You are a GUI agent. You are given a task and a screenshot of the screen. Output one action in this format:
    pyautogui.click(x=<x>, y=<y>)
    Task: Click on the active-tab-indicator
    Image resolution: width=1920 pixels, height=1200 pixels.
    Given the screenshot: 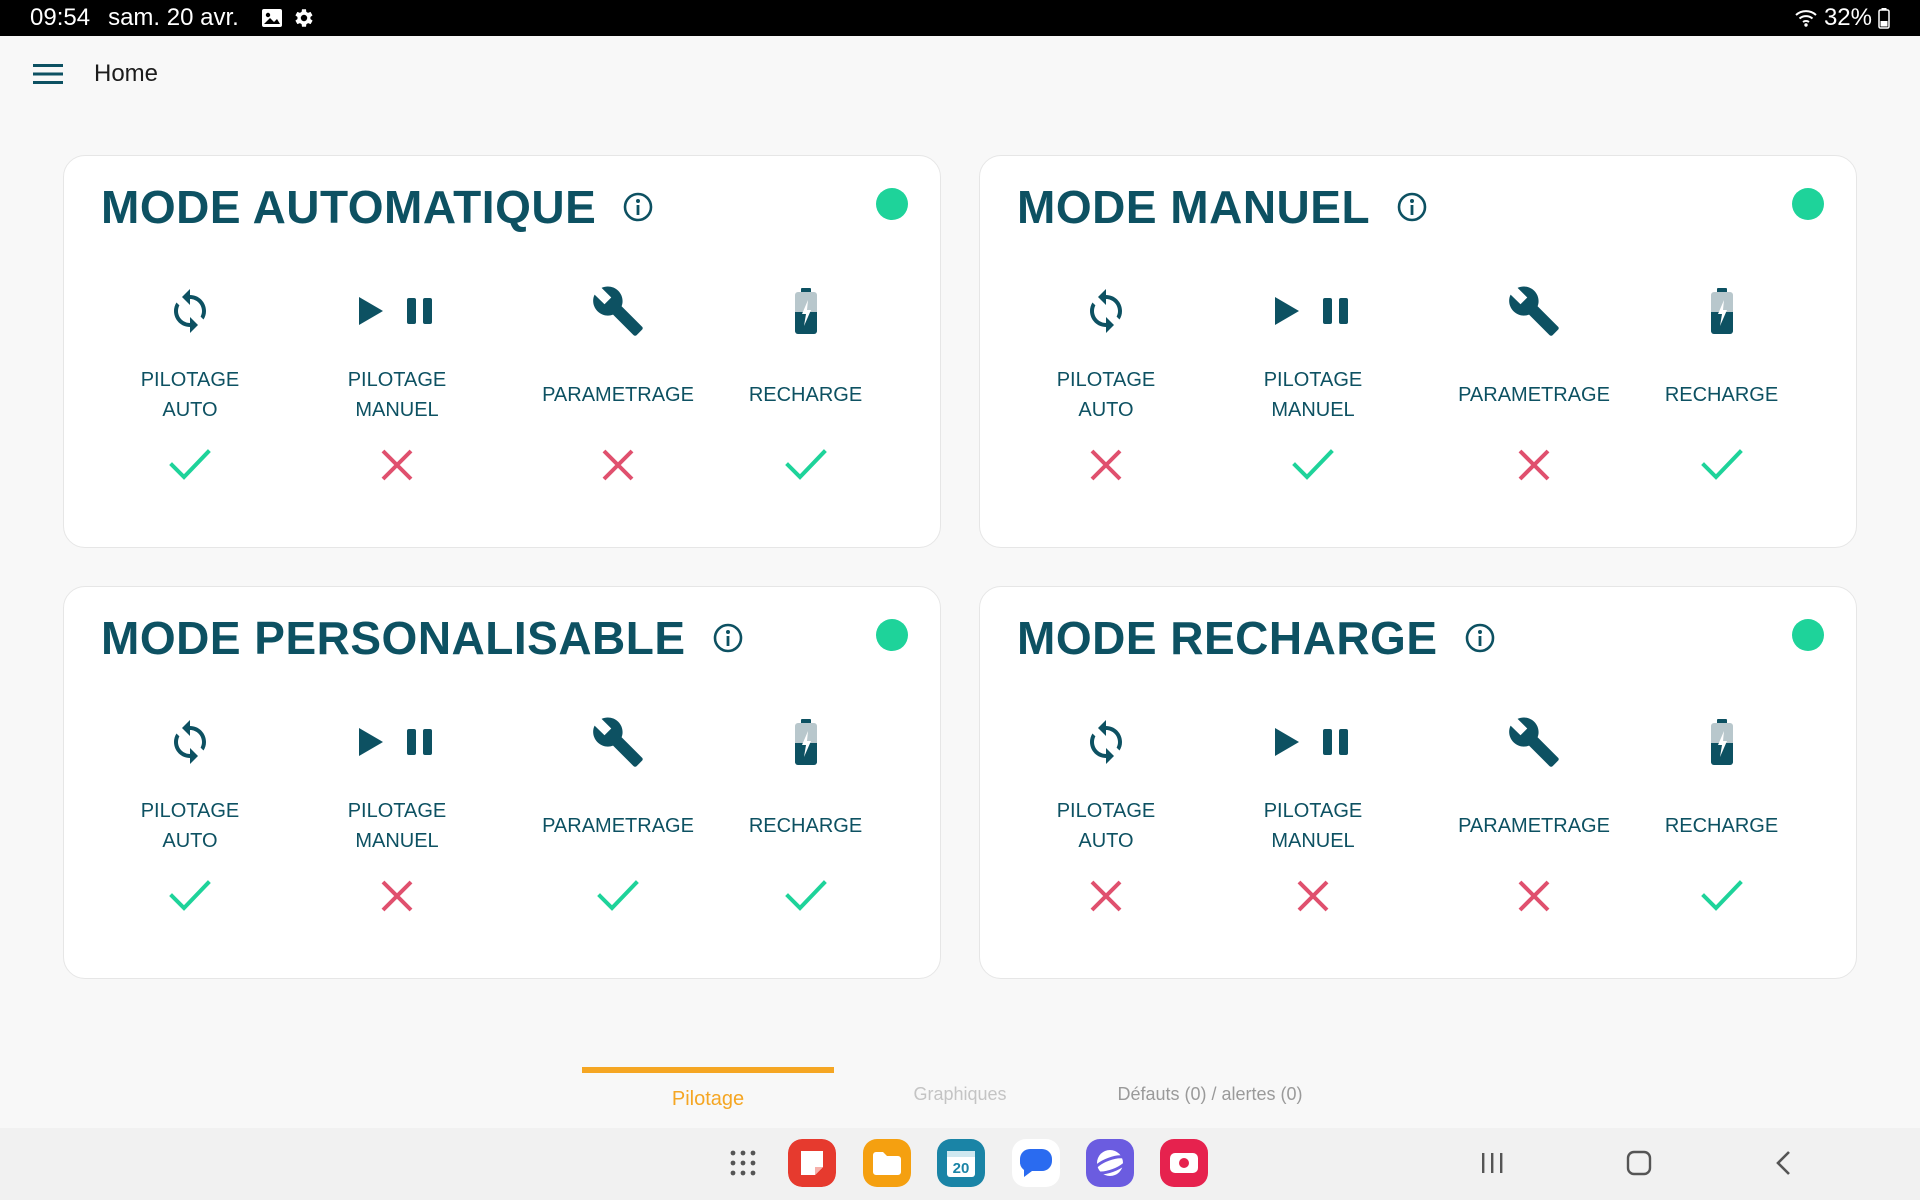 What is the action you would take?
    pyautogui.click(x=708, y=1070)
    